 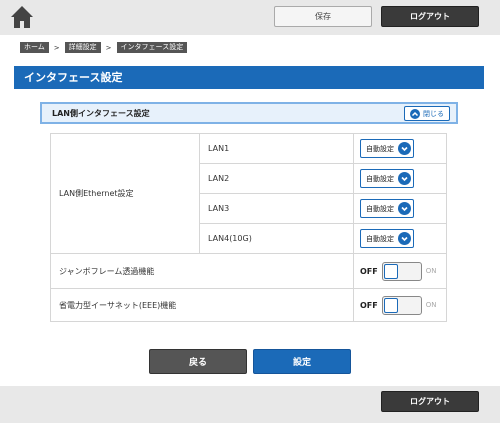 I want to click on breadcrumb-interface-settings: インタフェース設定, so click(x=152, y=47).